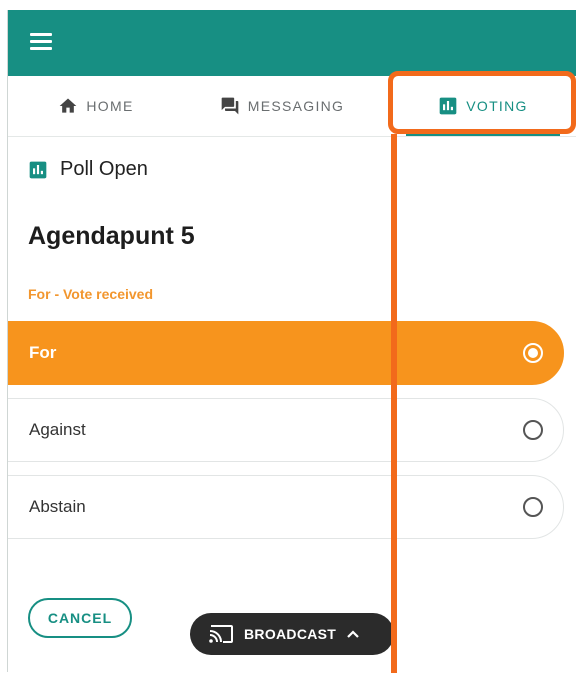 This screenshot has height=673, width=581. I want to click on poll-status: Poll Open, so click(88, 169).